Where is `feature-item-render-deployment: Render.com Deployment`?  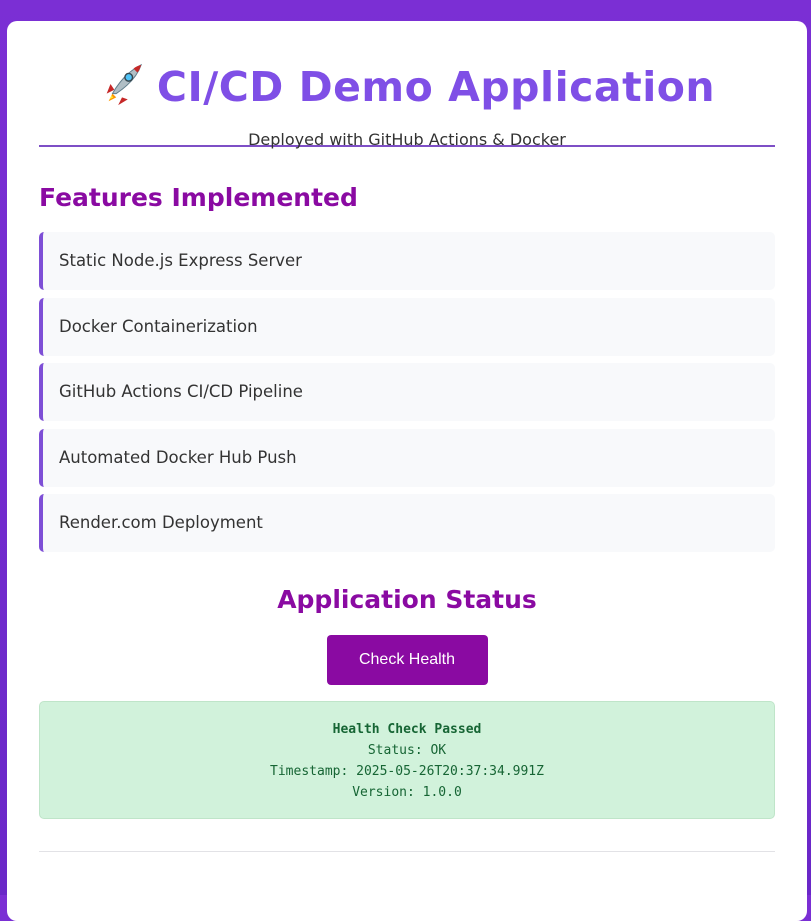
feature-item-render-deployment: Render.com Deployment is located at coordinates (407, 523).